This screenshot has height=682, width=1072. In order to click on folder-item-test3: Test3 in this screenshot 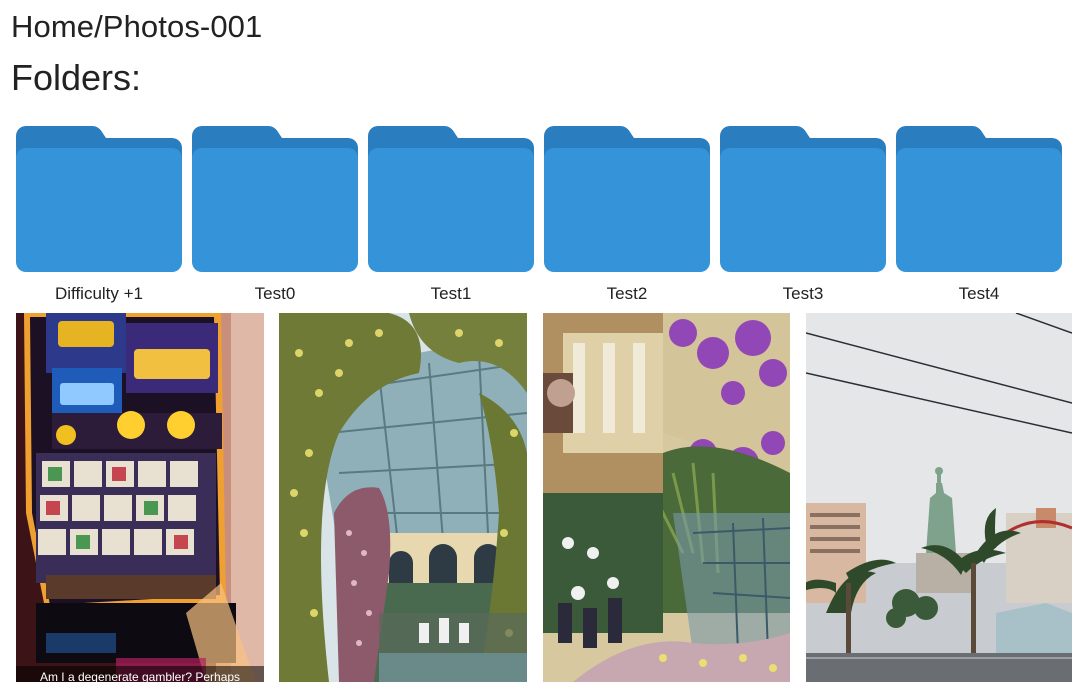, I will do `click(803, 216)`.